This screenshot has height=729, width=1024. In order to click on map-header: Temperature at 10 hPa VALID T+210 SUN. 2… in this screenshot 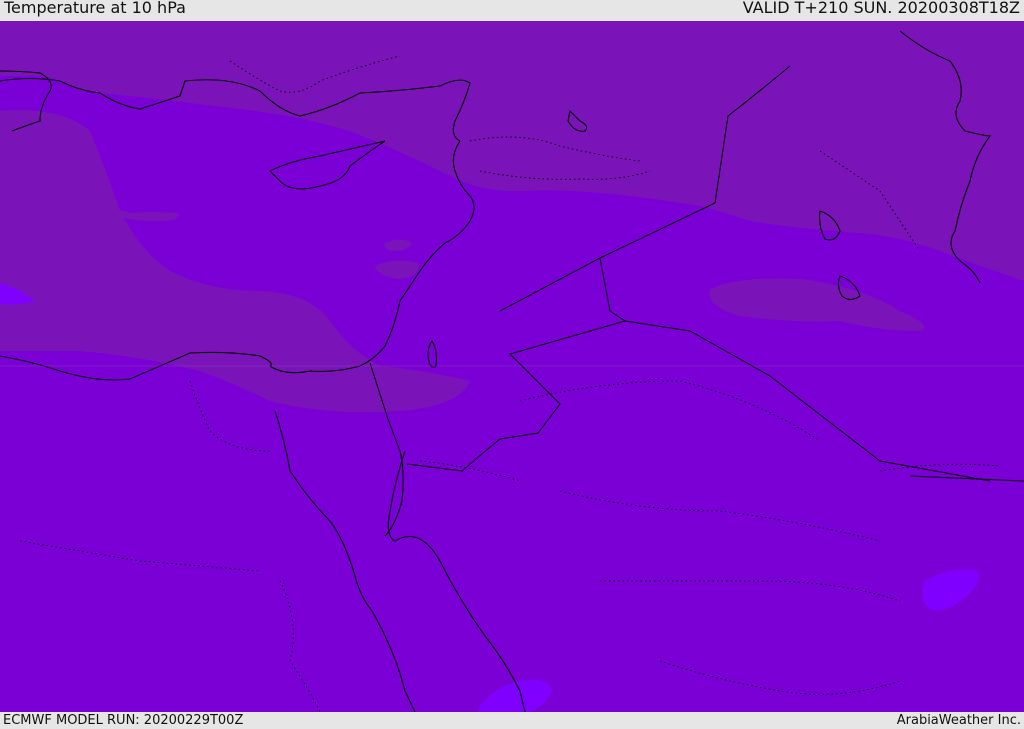, I will do `click(512, 10)`.